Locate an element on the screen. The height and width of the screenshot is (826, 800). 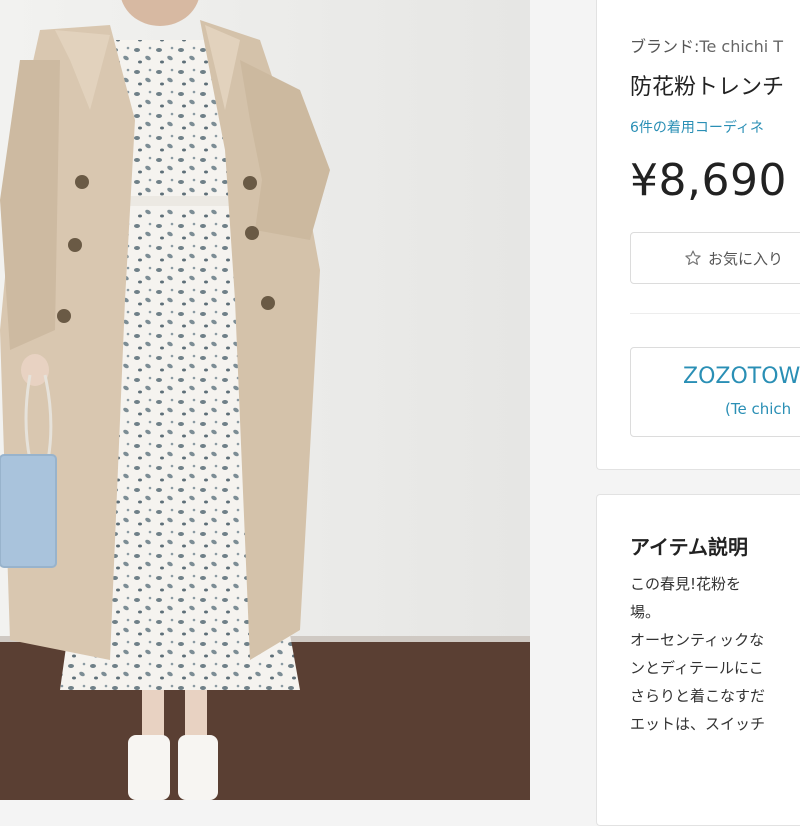
description-line: この春見!花粉を is located at coordinates (686, 584).